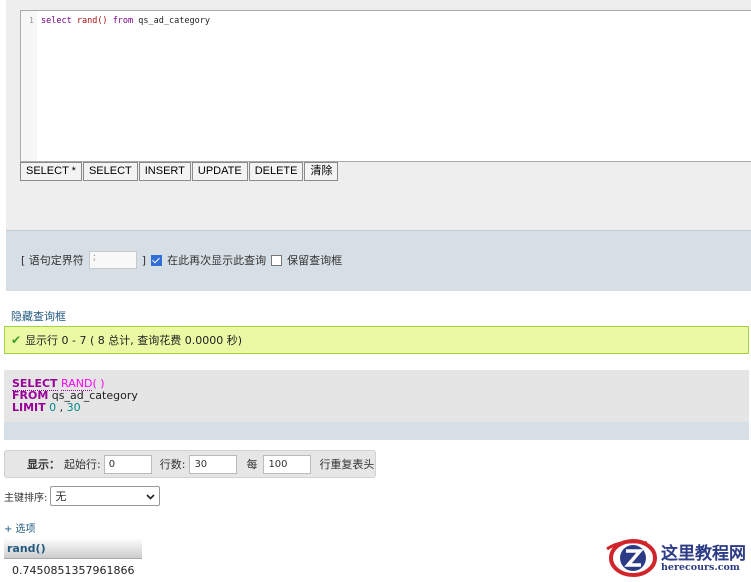 The image size is (751, 582). What do you see at coordinates (123, 21) in the screenshot?
I see `sql-from-token: from` at bounding box center [123, 21].